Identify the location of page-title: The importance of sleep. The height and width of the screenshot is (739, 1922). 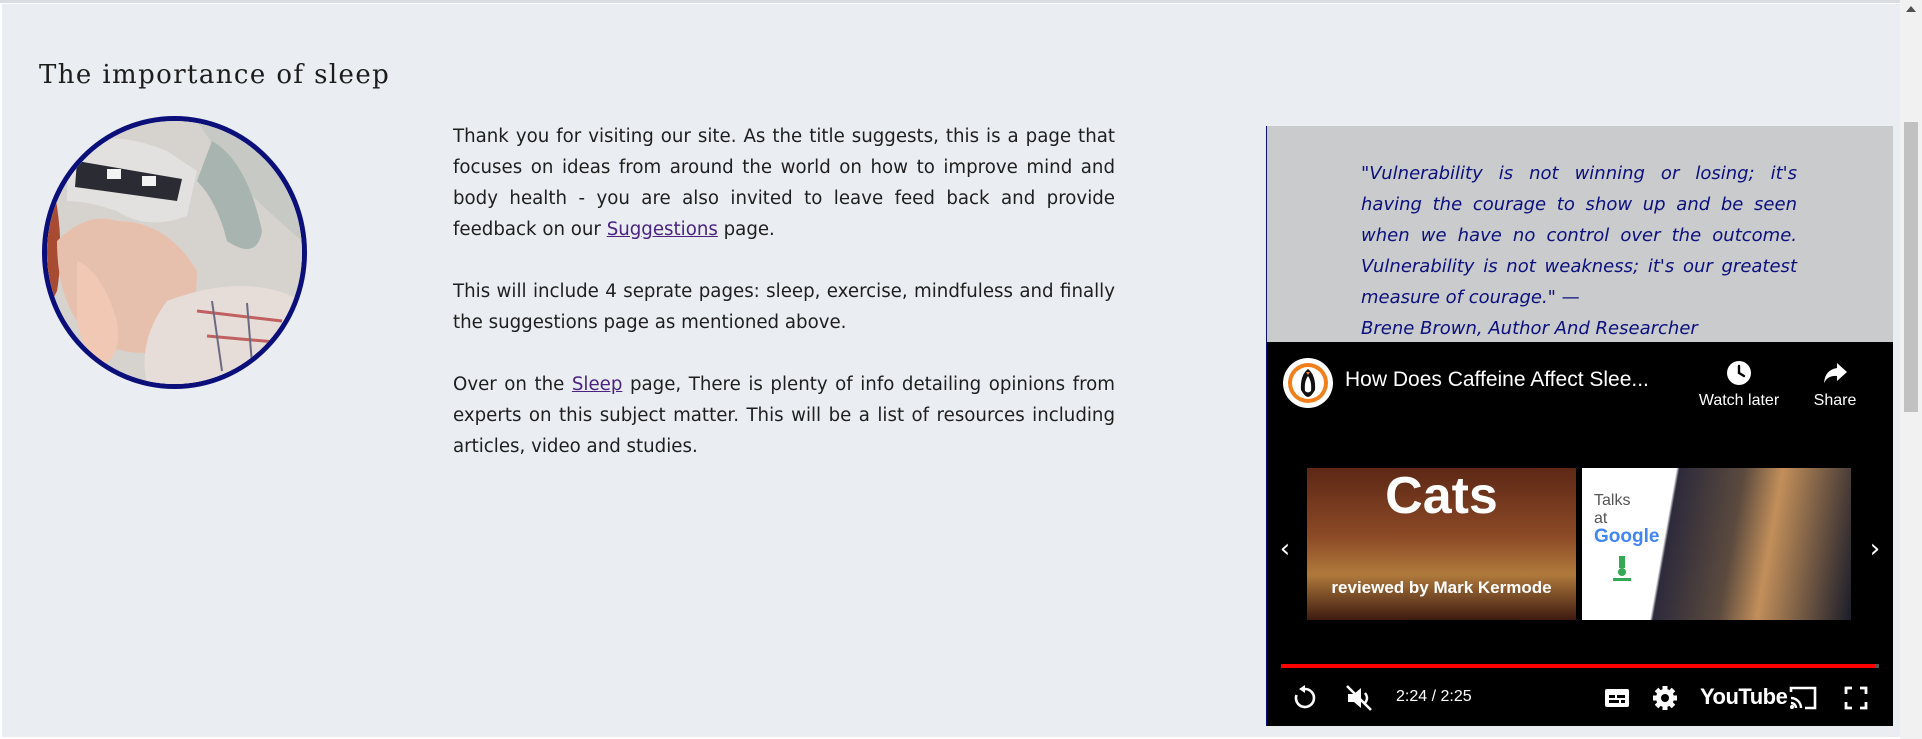
(215, 75).